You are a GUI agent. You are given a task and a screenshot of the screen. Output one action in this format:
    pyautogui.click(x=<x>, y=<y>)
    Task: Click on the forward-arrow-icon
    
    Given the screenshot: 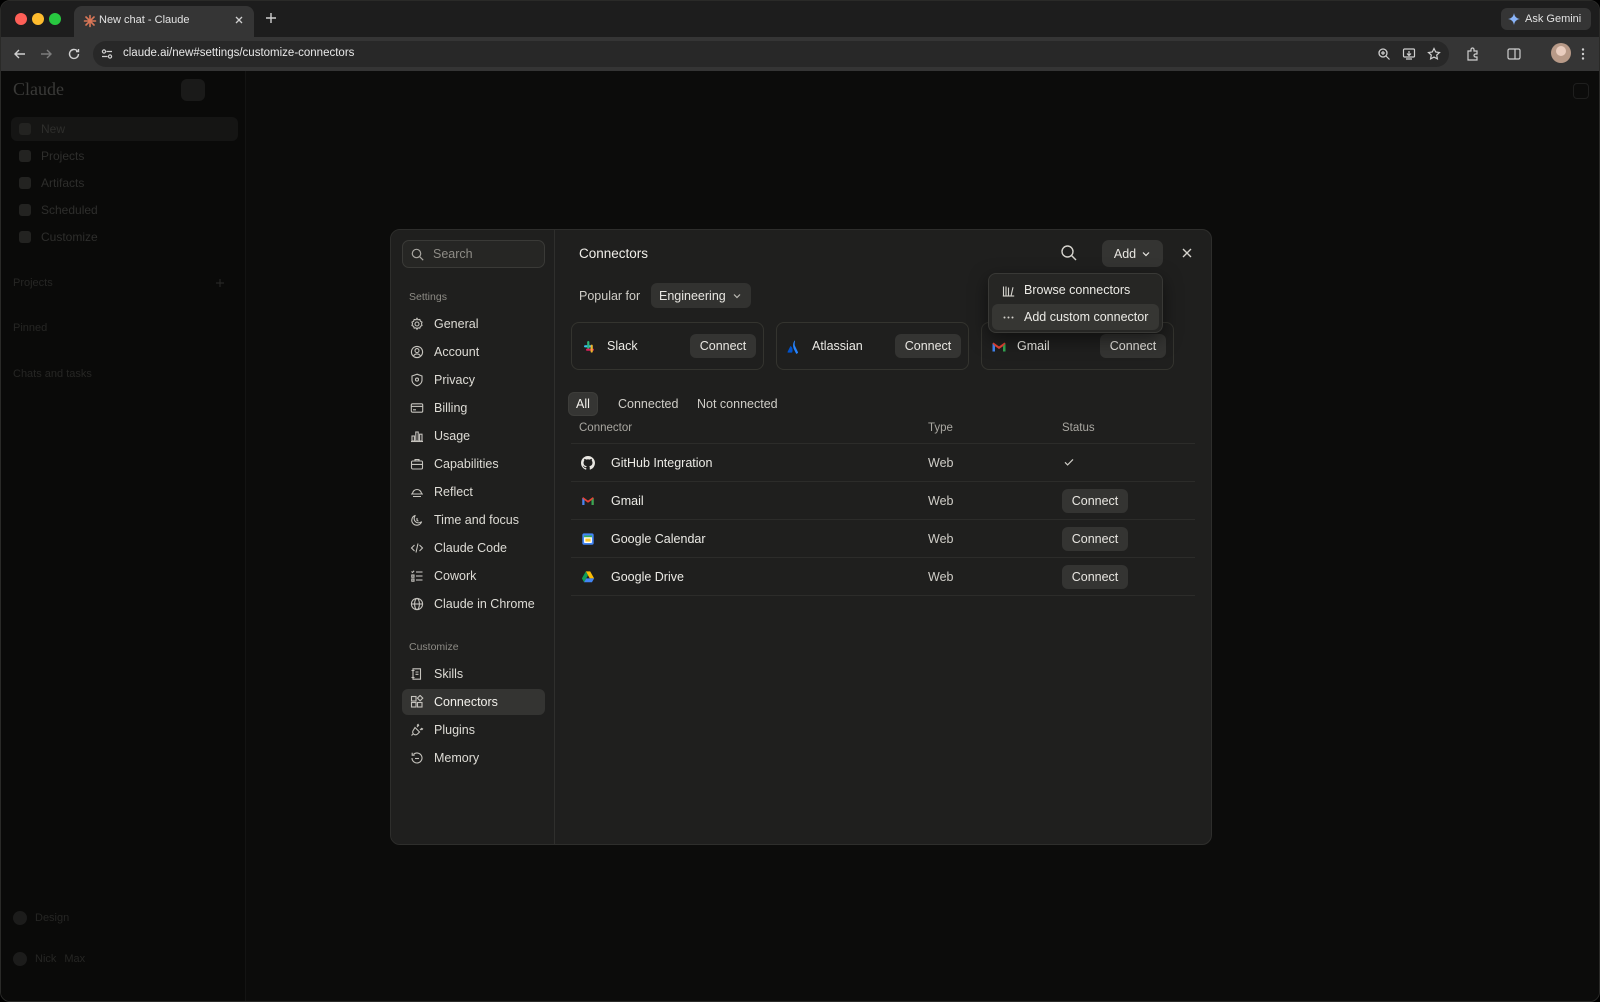 What is the action you would take?
    pyautogui.click(x=46, y=54)
    